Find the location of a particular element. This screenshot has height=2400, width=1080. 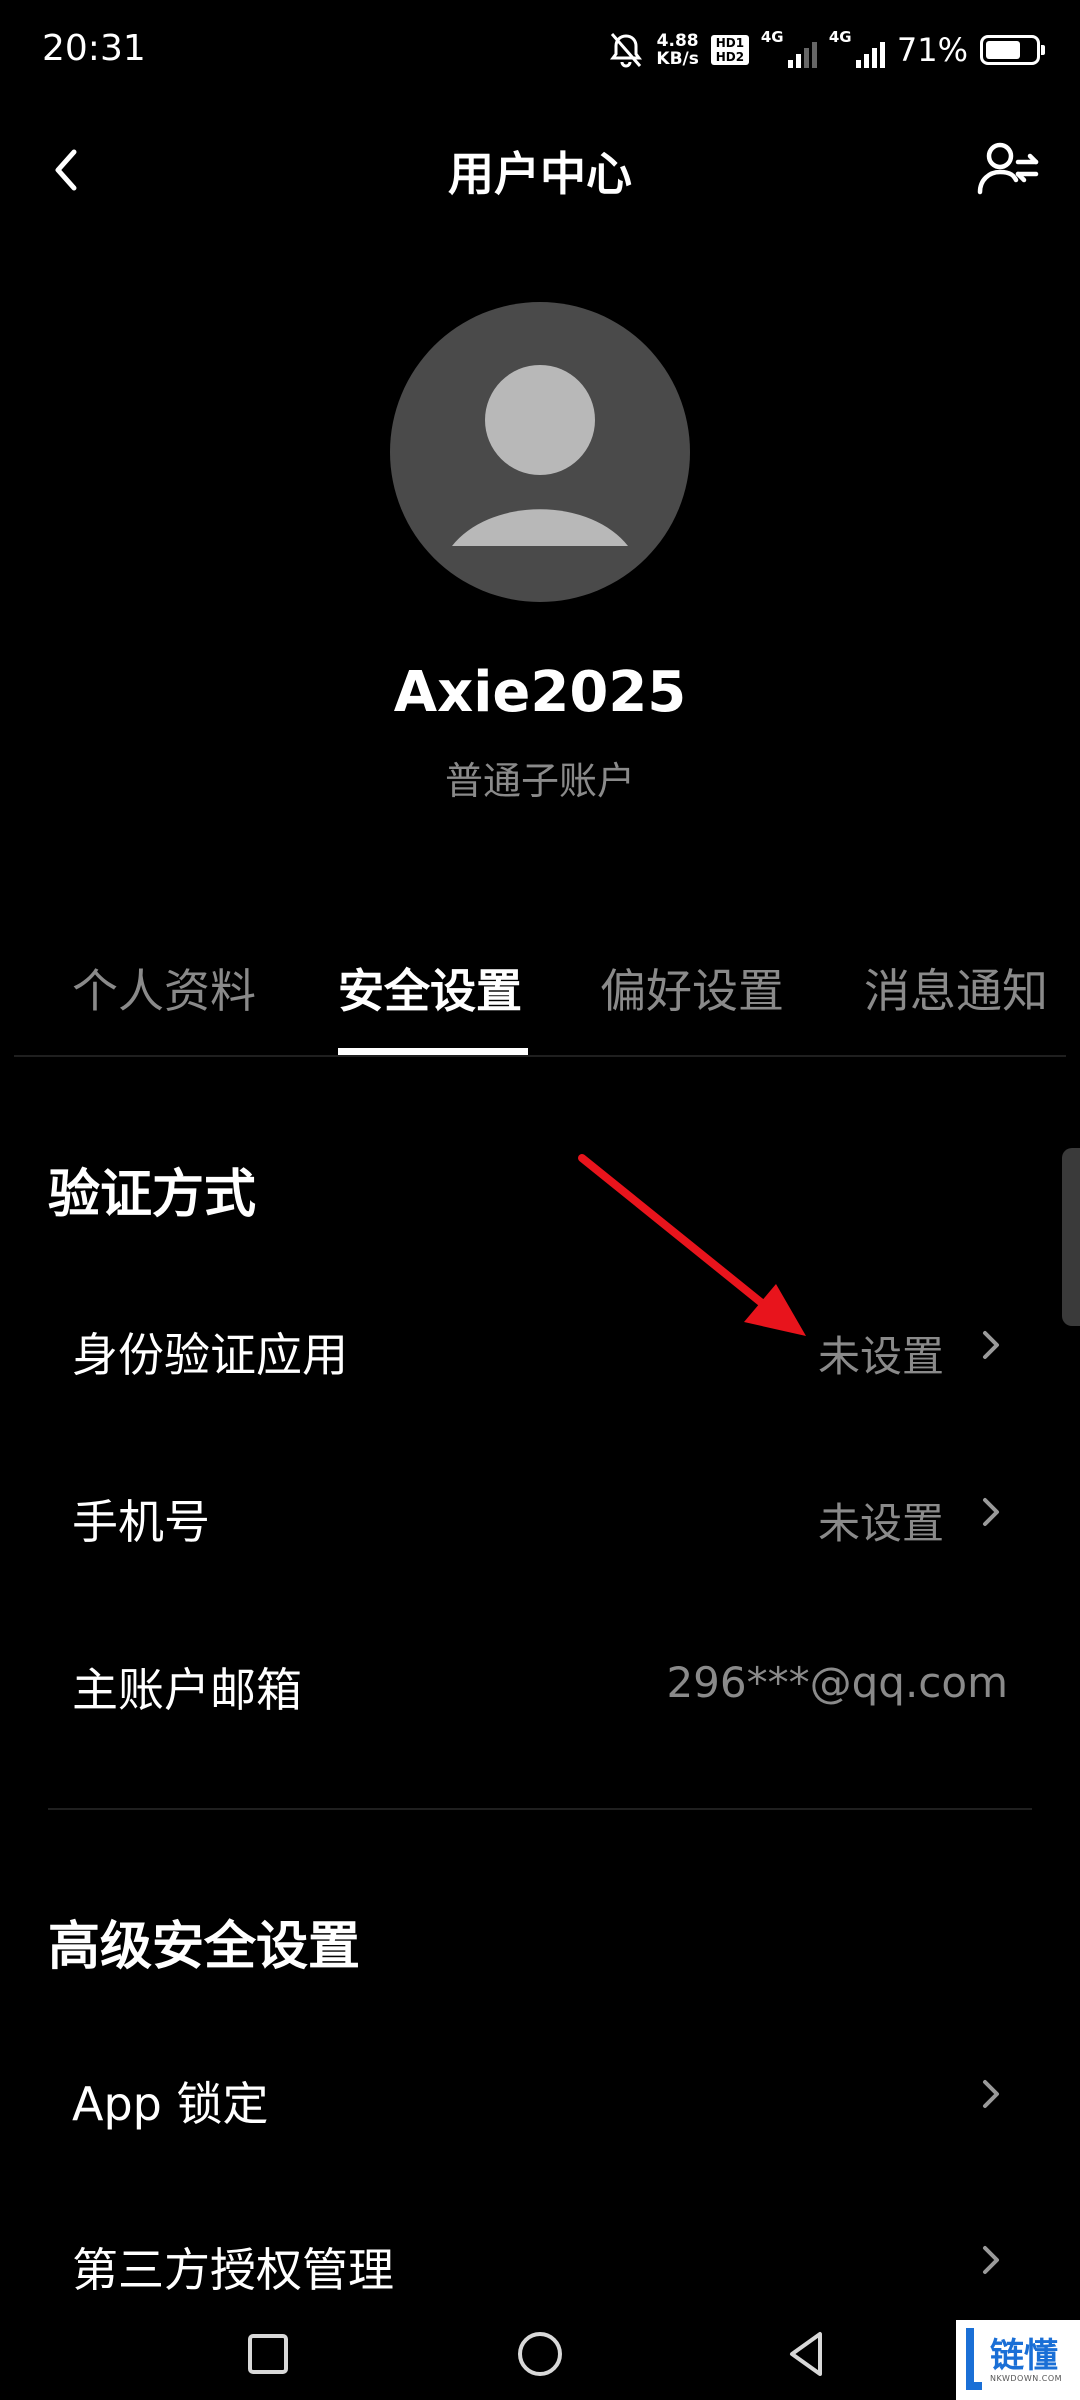

default-avatar-icon is located at coordinates (540, 455).